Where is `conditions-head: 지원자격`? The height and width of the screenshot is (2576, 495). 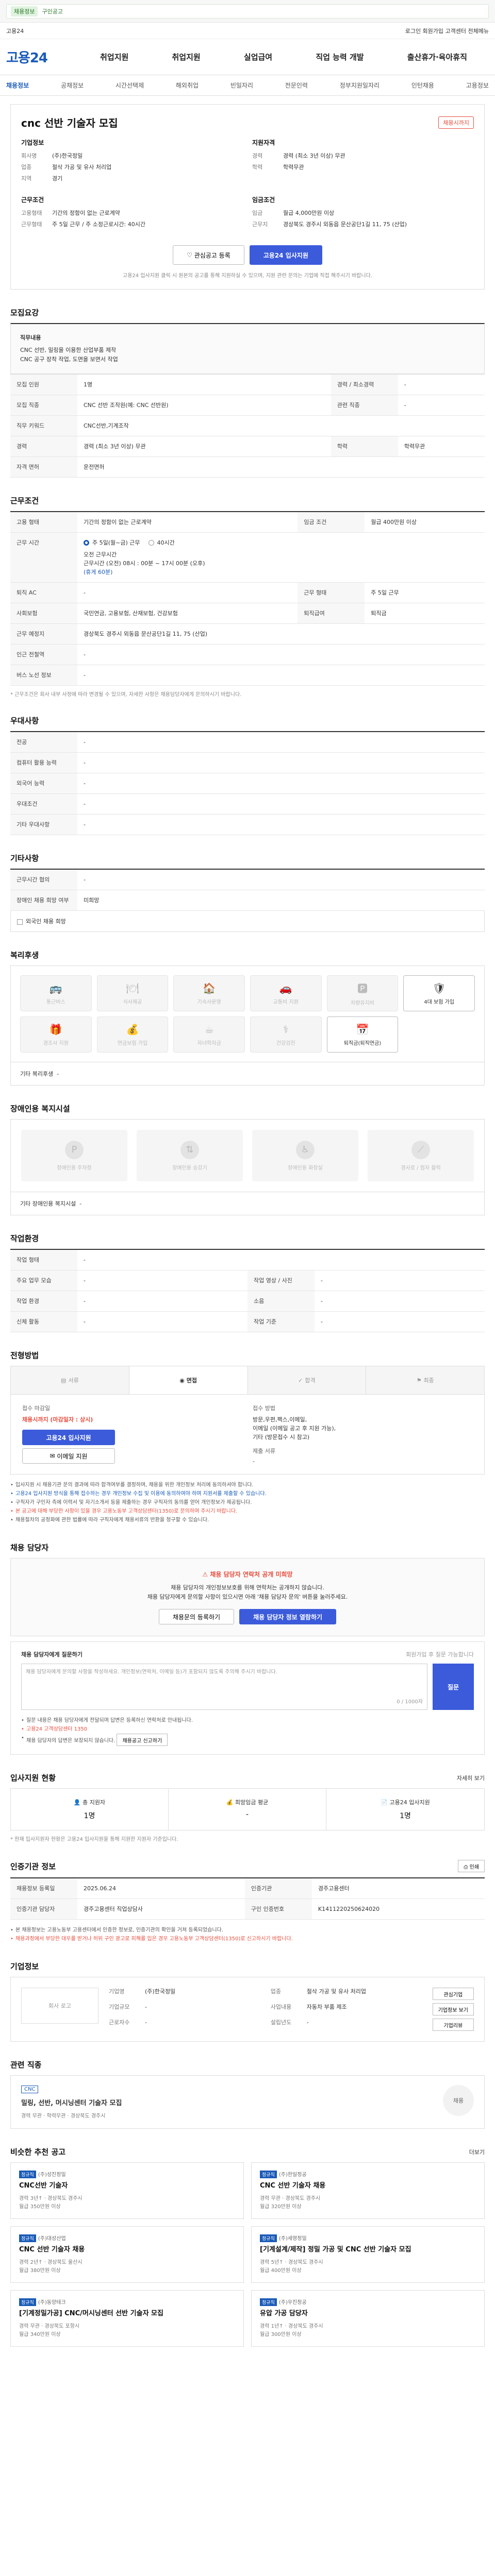 conditions-head: 지원자격 is located at coordinates (263, 142).